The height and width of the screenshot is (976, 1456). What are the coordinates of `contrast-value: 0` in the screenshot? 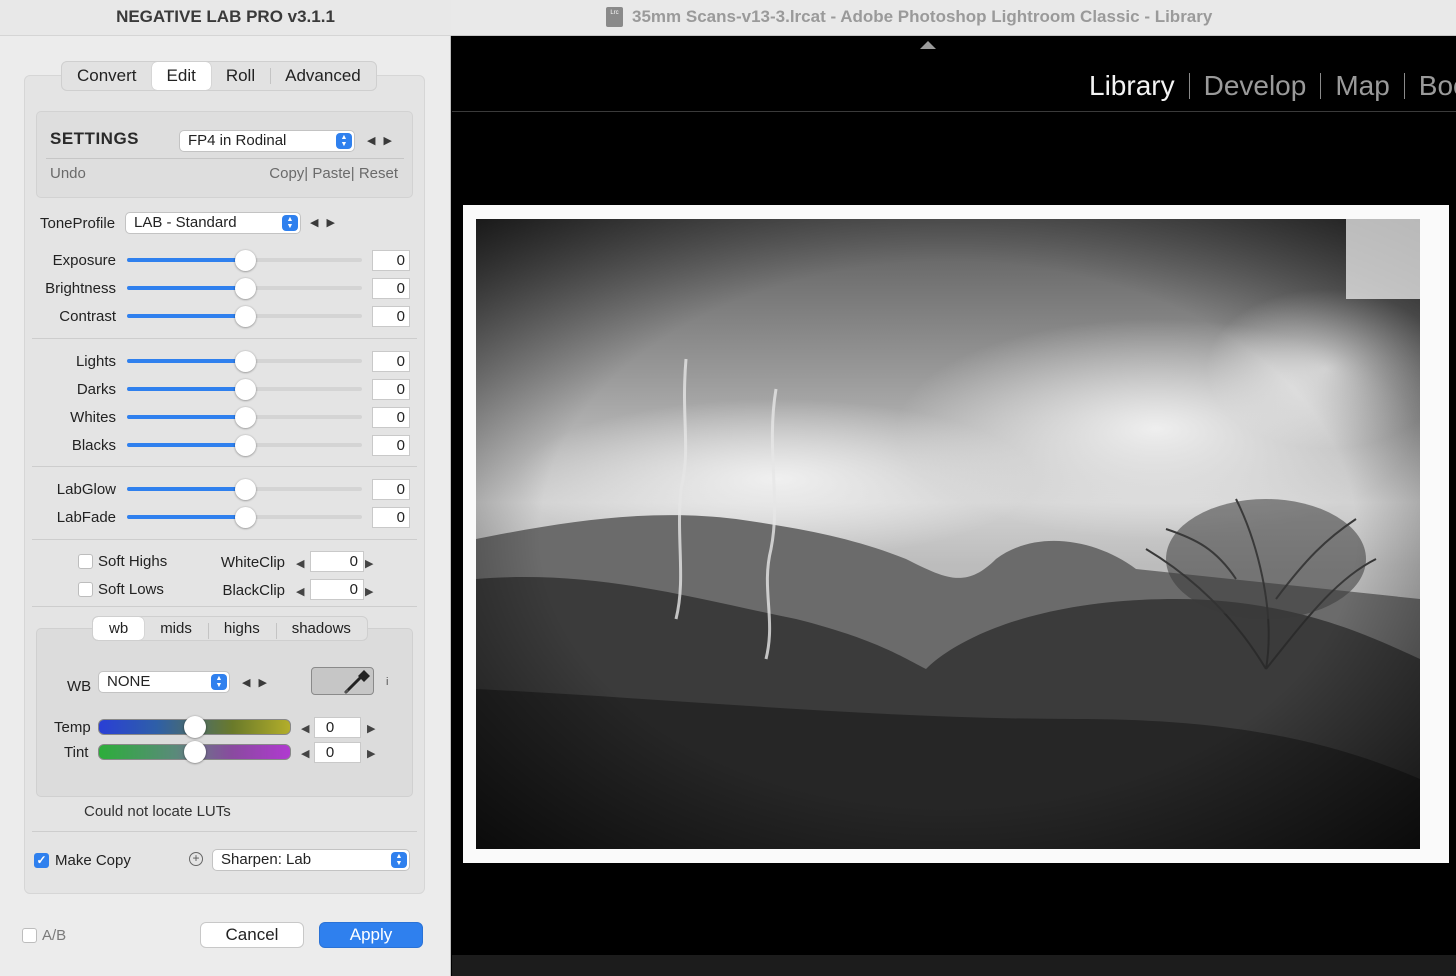 It's located at (391, 316).